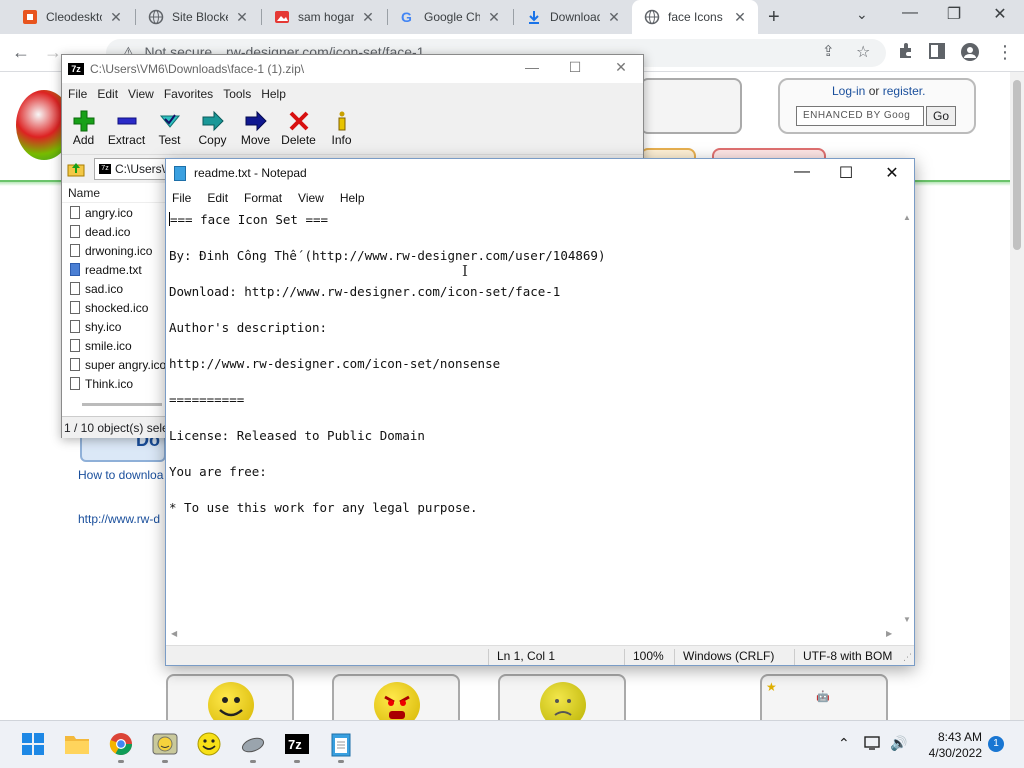  Describe the element at coordinates (941, 116) in the screenshot. I see `go-button: Go` at that location.